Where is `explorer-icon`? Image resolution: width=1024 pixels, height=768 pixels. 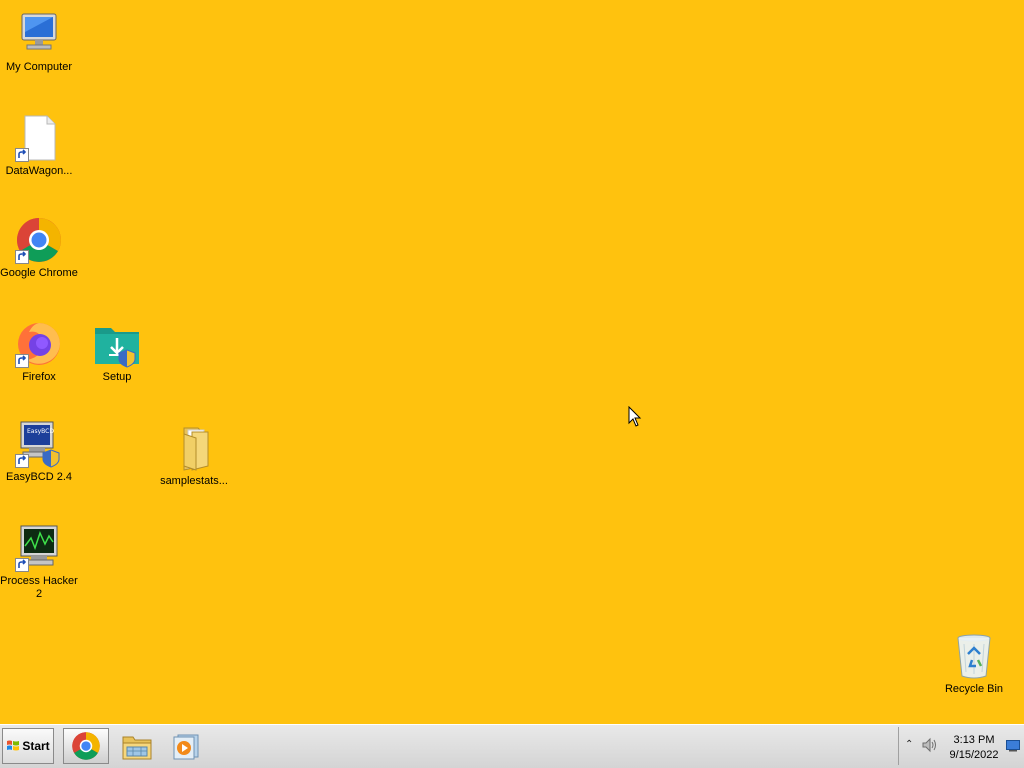
explorer-icon is located at coordinates (137, 748).